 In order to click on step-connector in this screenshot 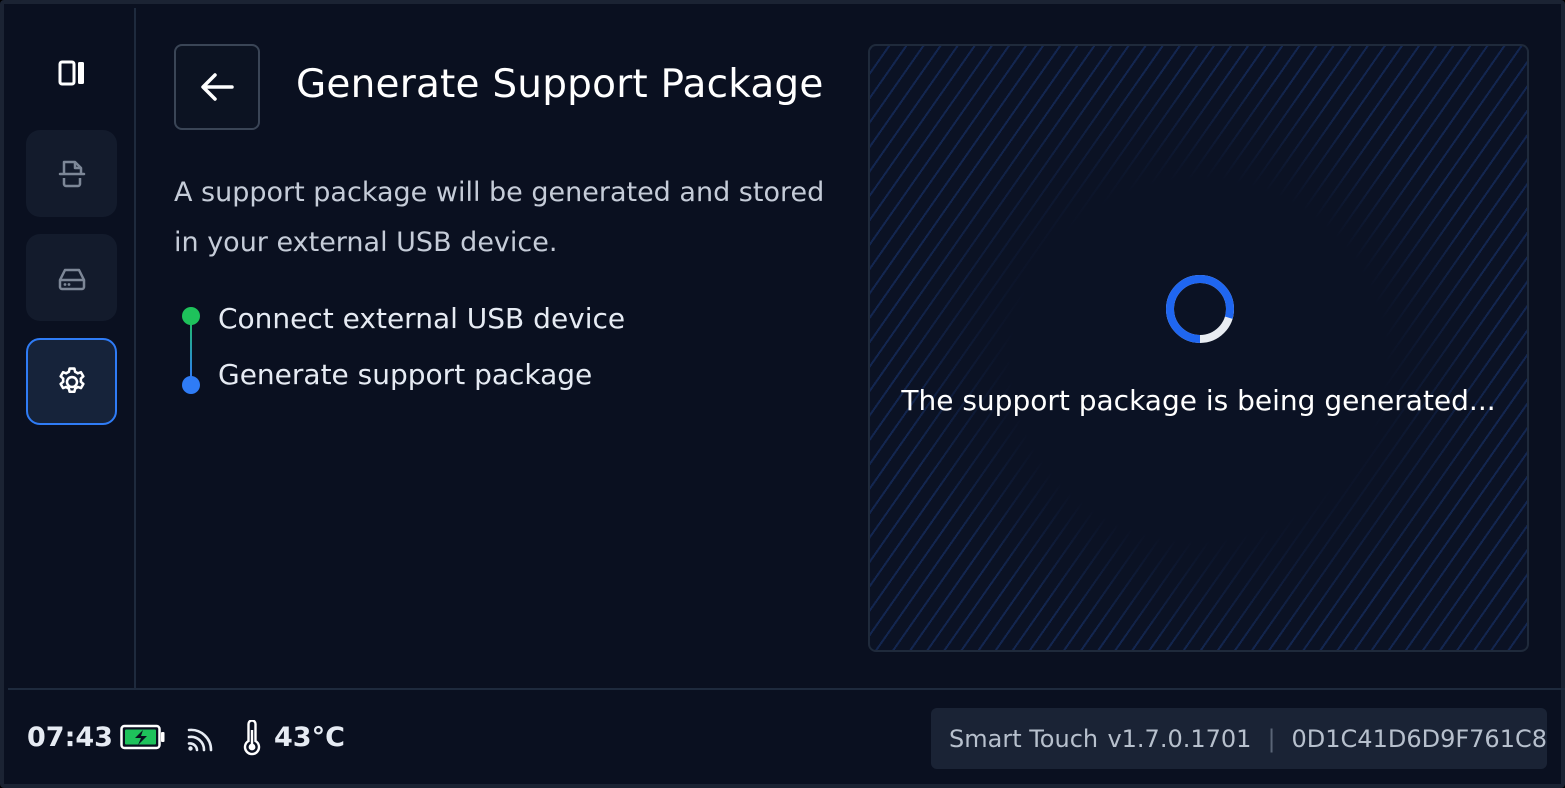, I will do `click(191, 347)`.